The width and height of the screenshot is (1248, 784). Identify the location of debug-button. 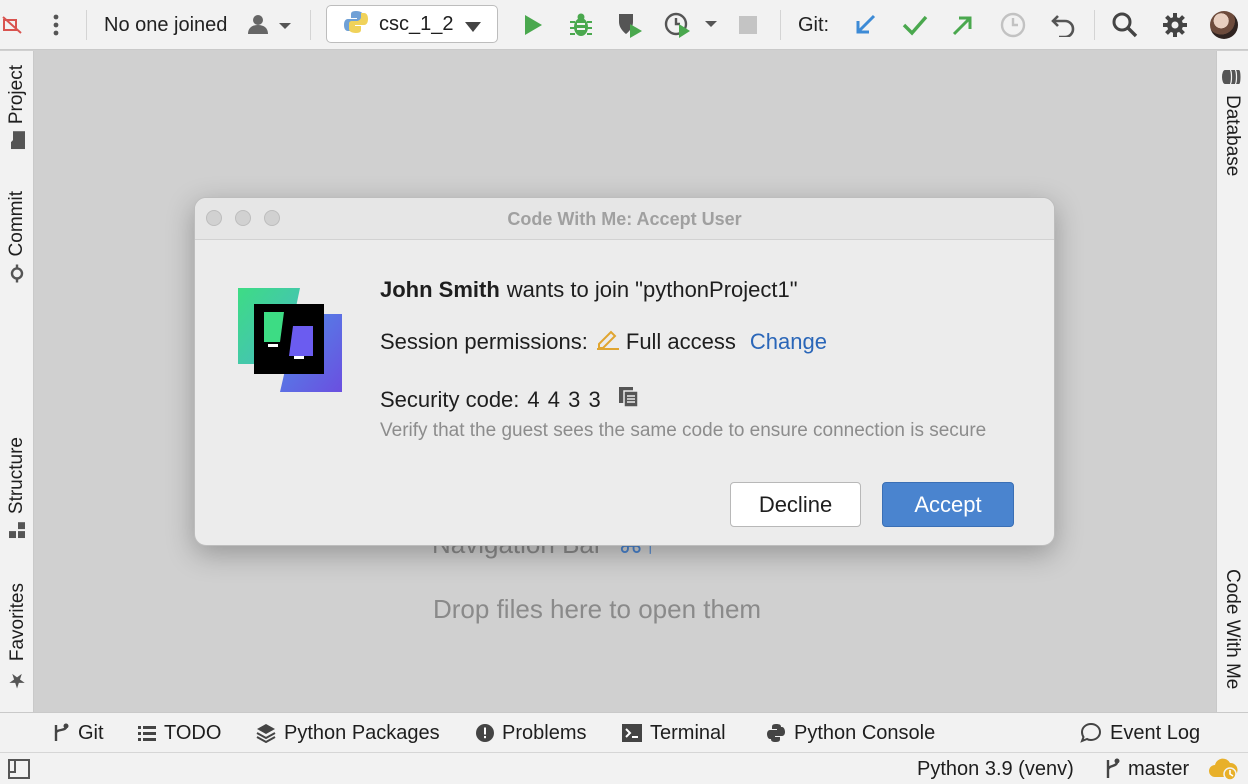
(581, 25).